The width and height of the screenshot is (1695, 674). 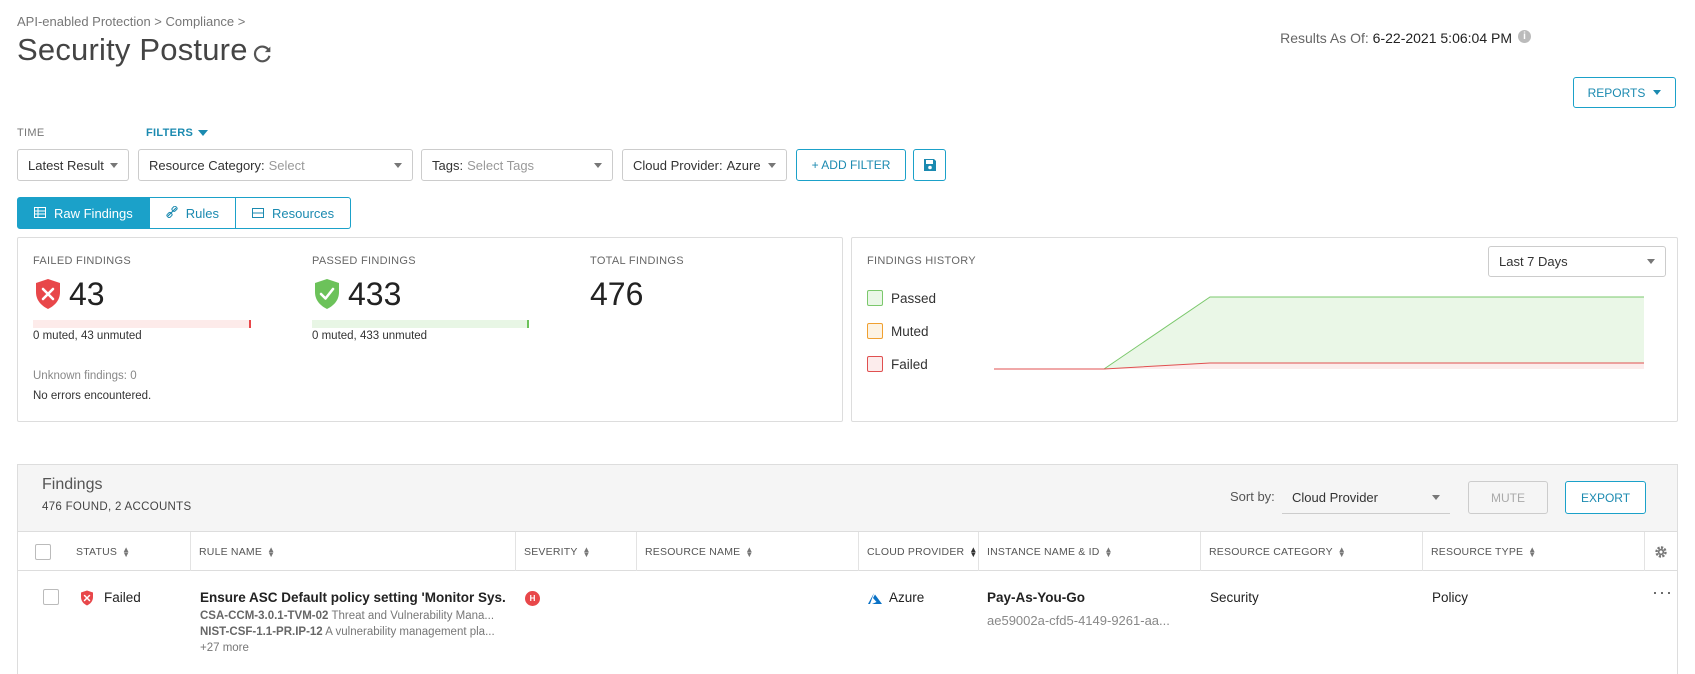 What do you see at coordinates (1577, 261) in the screenshot?
I see `history-range-select: Last 7 Days` at bounding box center [1577, 261].